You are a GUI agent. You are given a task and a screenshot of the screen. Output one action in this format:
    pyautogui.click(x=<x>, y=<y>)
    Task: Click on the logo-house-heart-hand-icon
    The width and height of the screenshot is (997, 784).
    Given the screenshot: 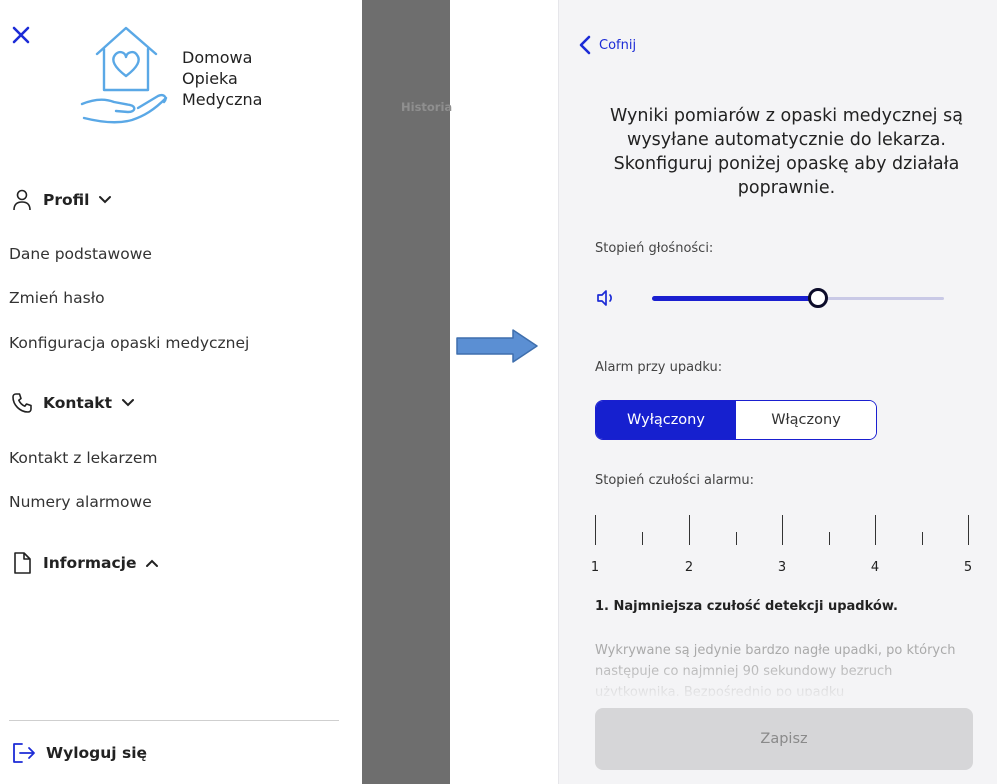 What is the action you would take?
    pyautogui.click(x=124, y=75)
    